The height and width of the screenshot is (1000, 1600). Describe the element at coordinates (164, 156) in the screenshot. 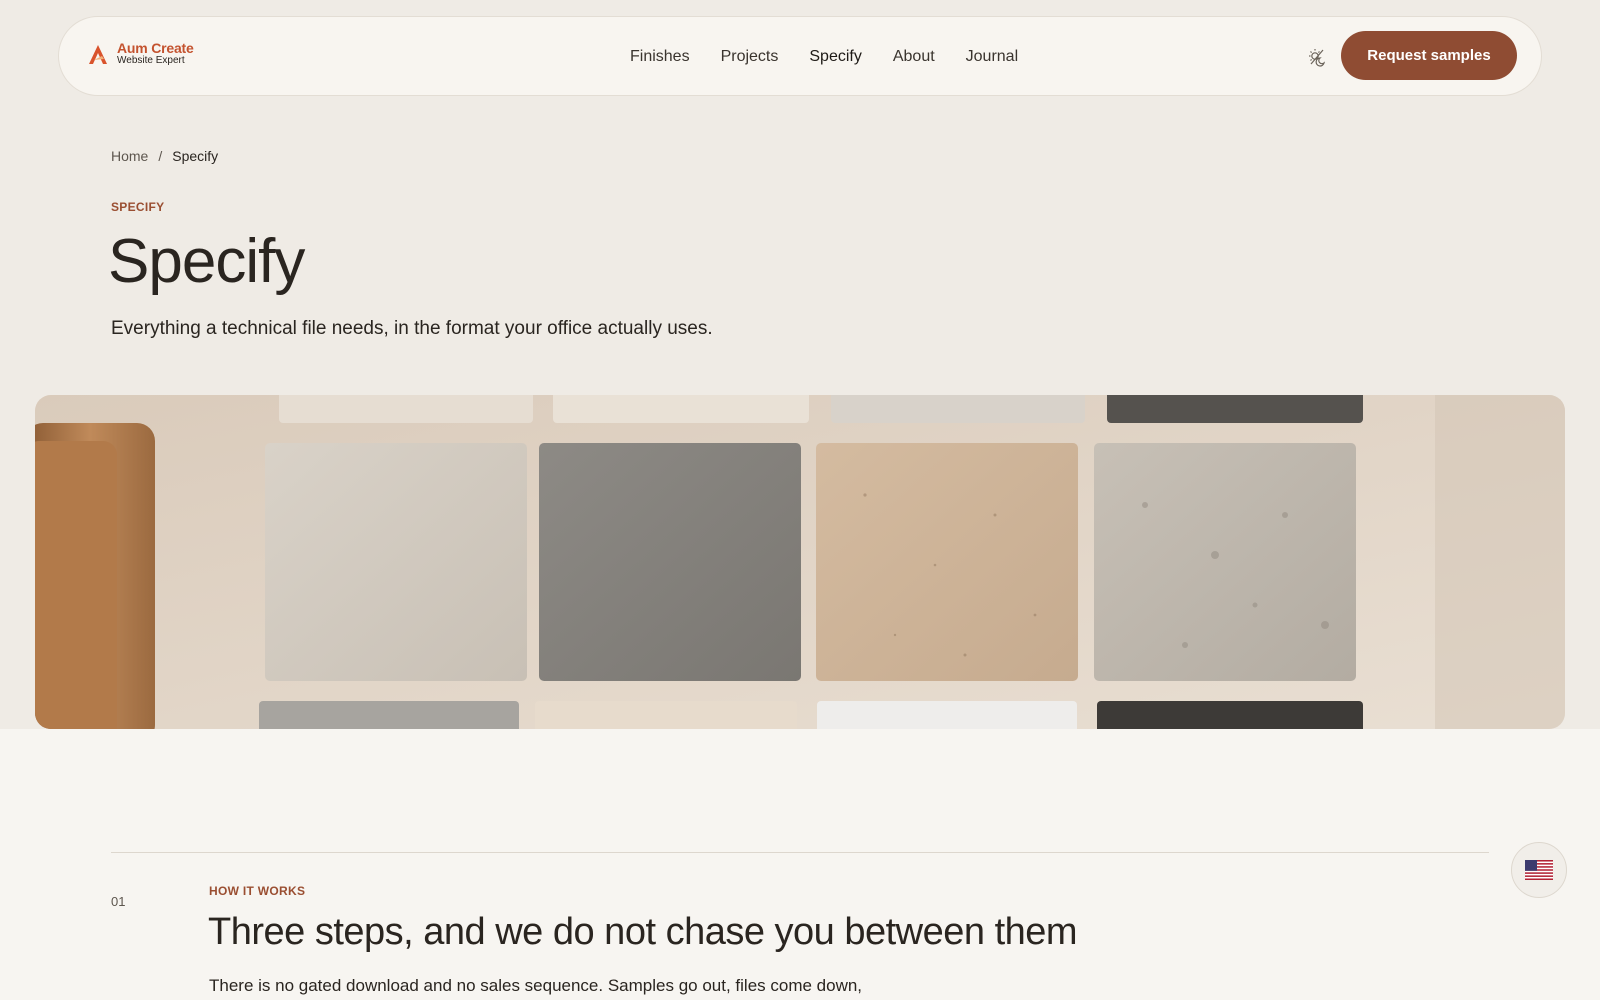

I see `breadcrumb: Home / Specify` at that location.